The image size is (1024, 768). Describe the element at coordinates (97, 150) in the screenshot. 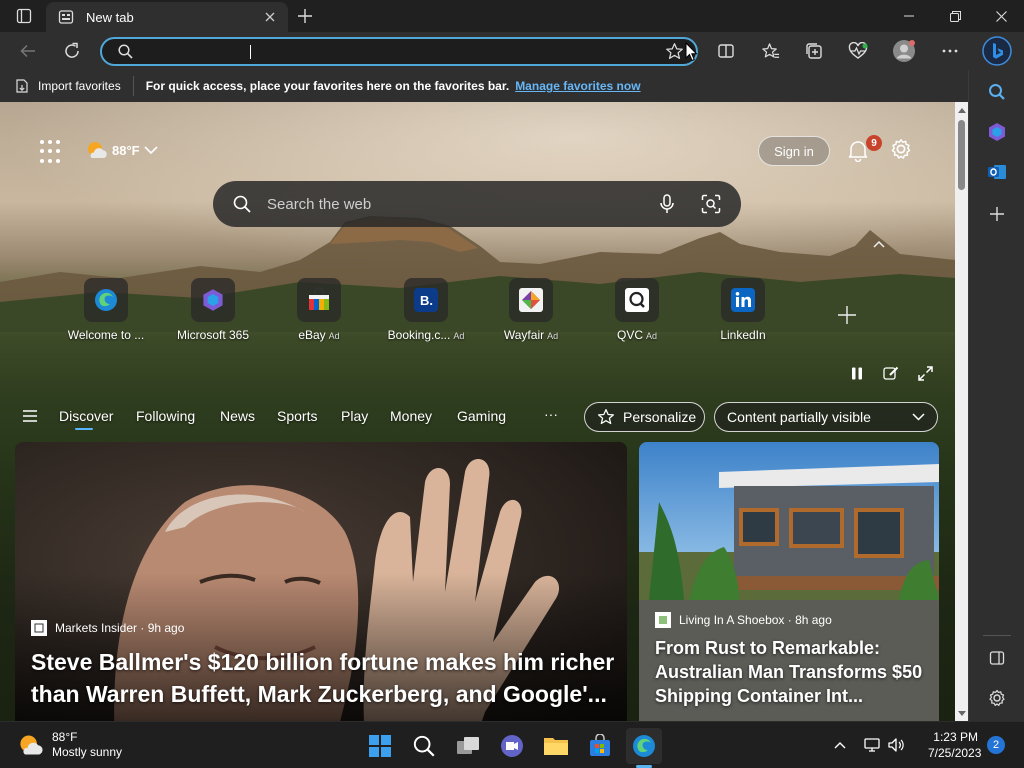

I see `partly-sunny-icon` at that location.